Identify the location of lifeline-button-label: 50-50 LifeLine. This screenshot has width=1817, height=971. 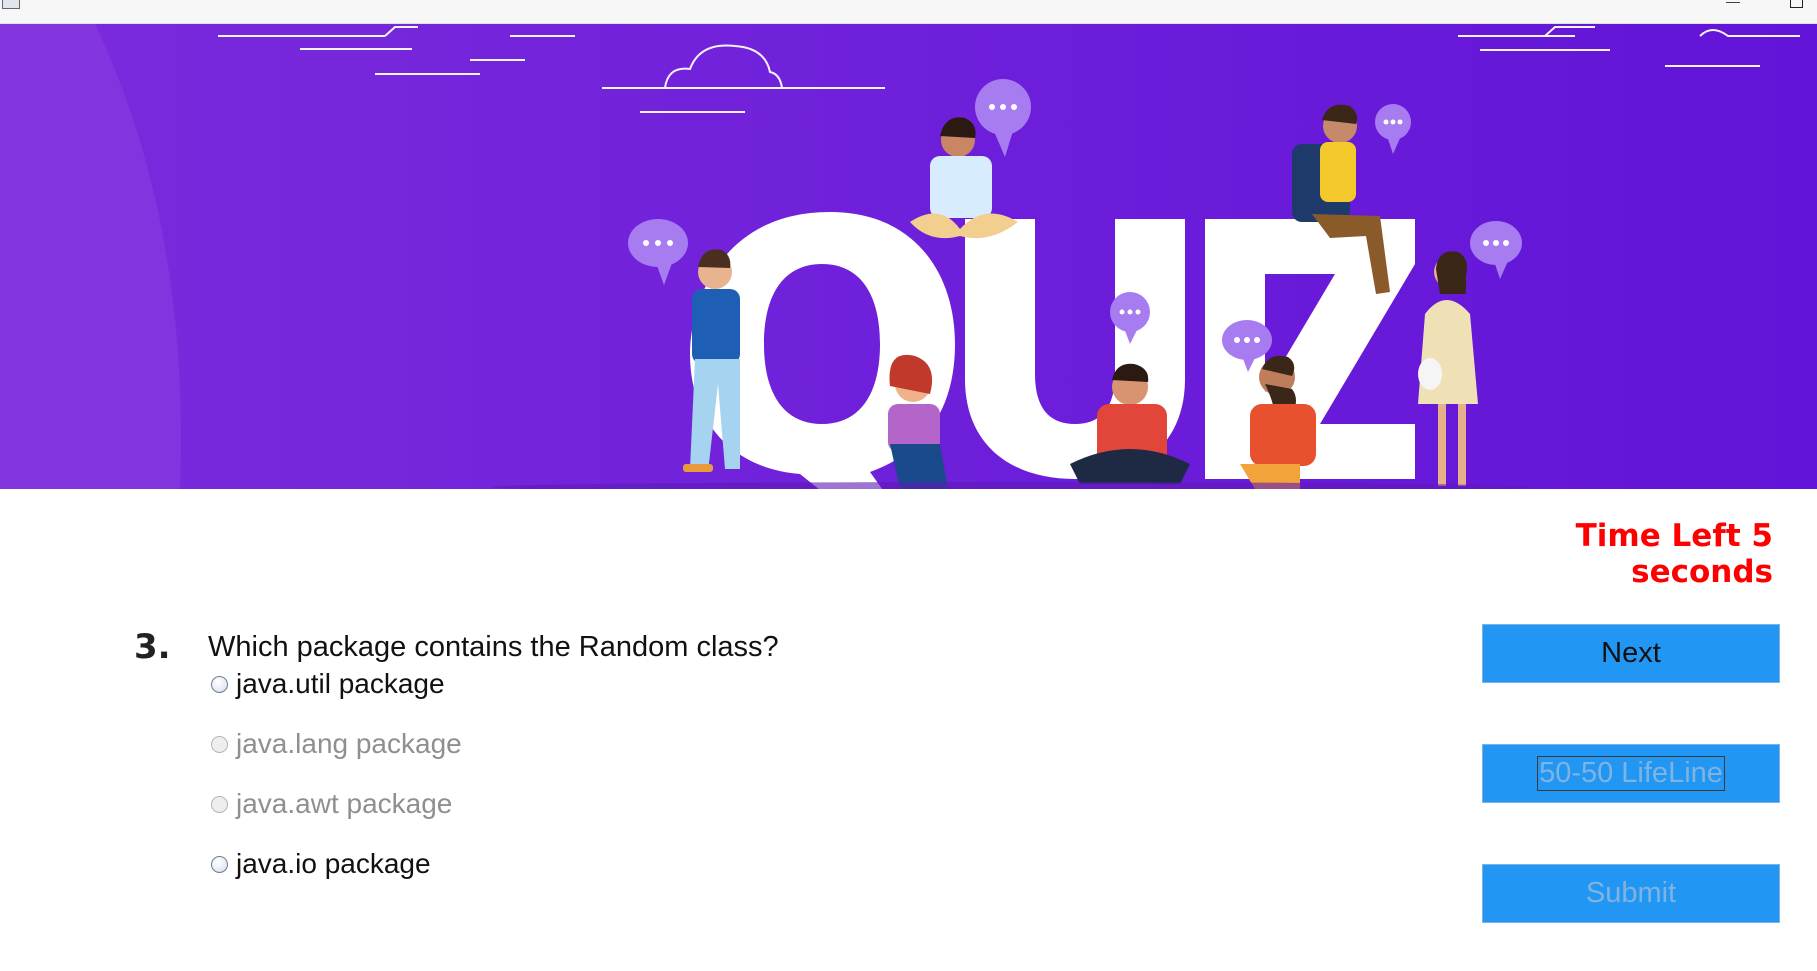
(1631, 773).